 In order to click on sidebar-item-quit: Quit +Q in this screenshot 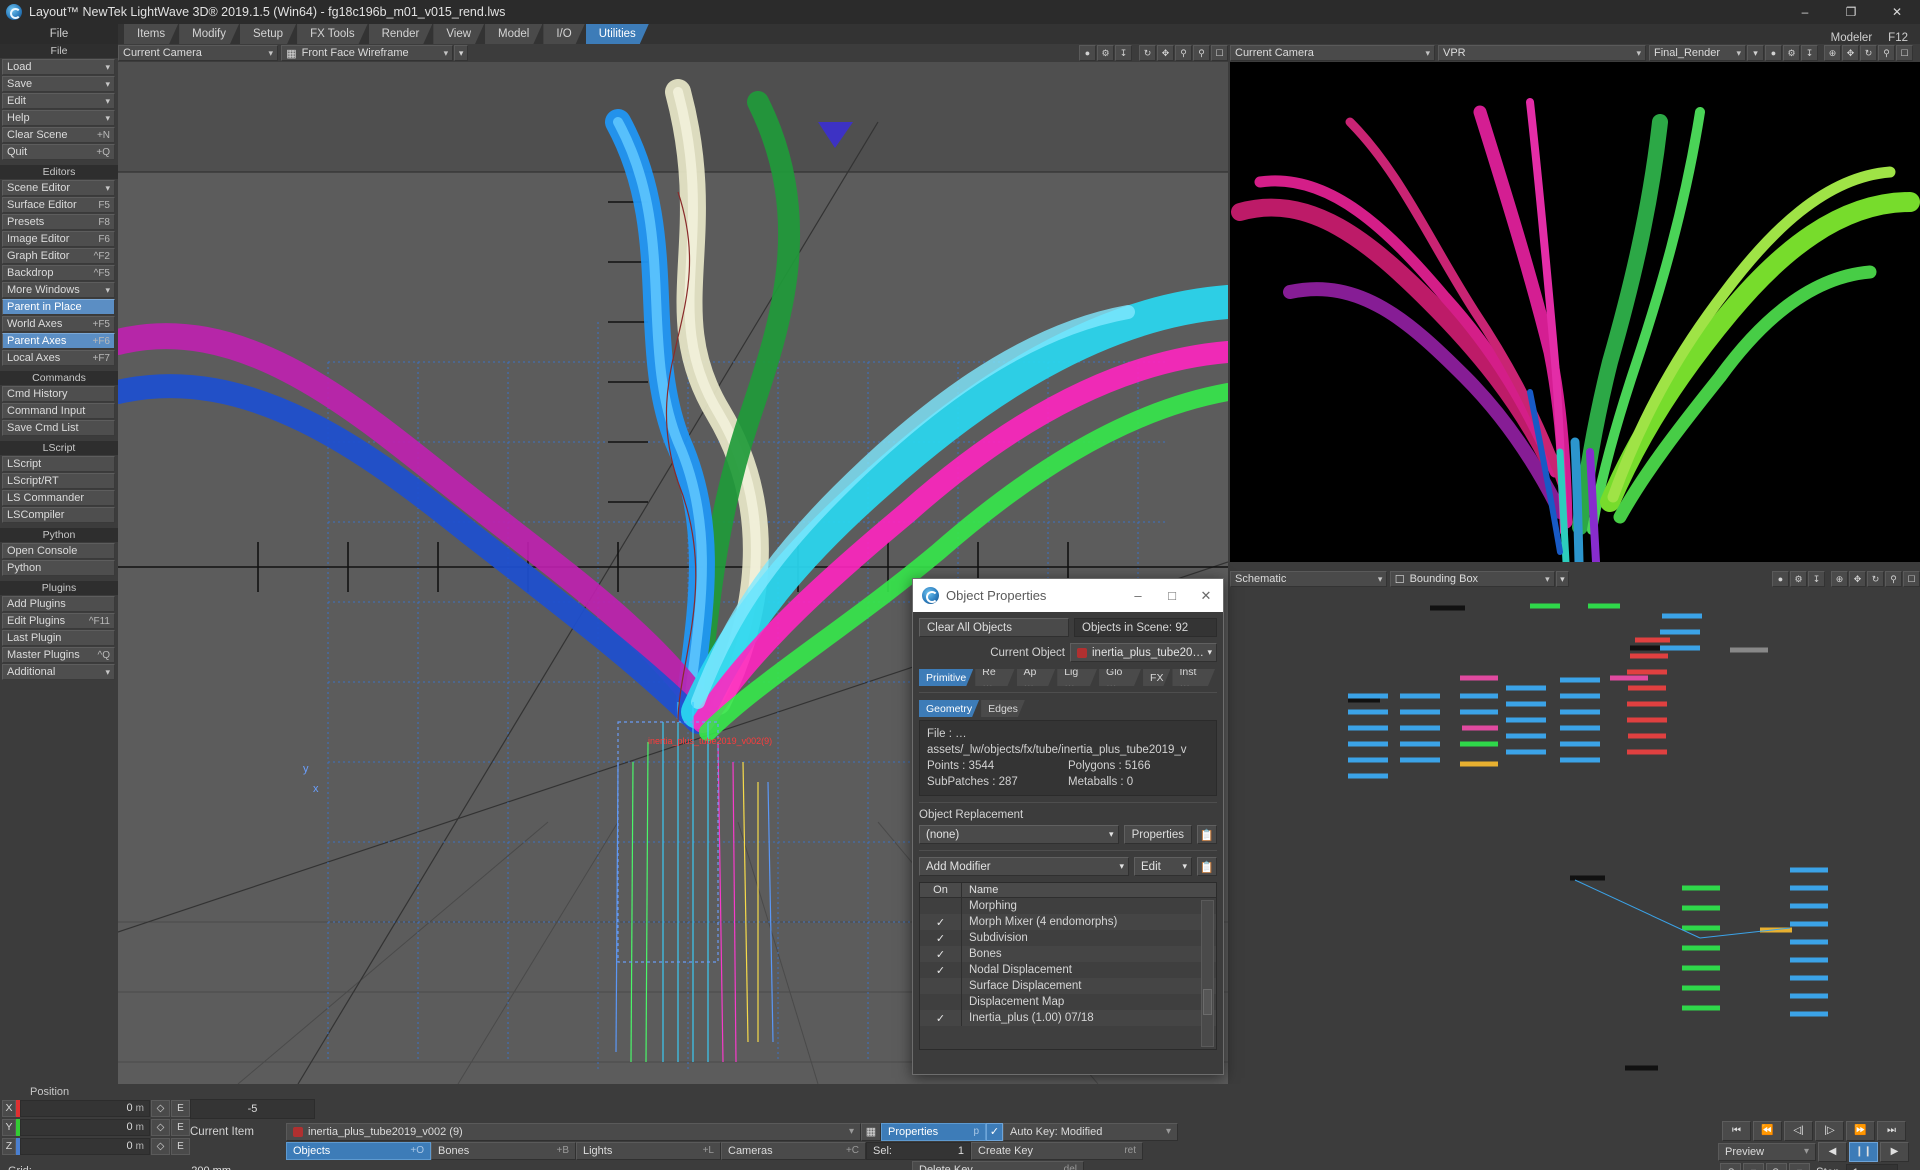, I will do `click(58, 152)`.